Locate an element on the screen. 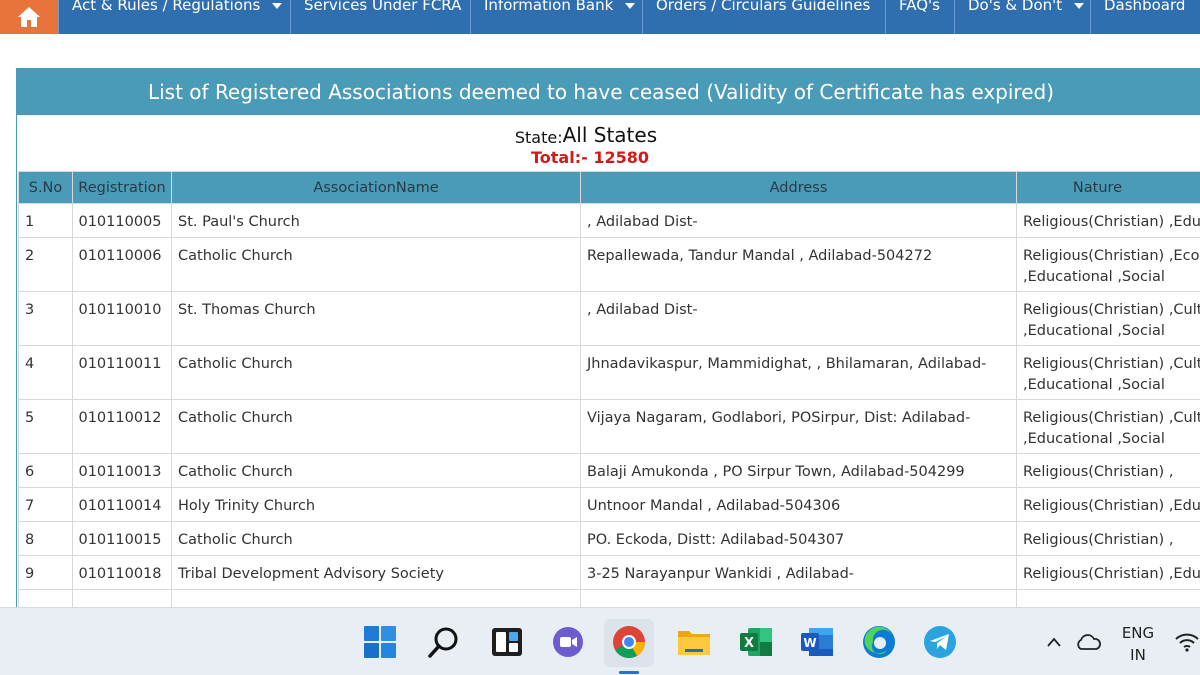  cell-registration: 010110018 is located at coordinates (122, 572).